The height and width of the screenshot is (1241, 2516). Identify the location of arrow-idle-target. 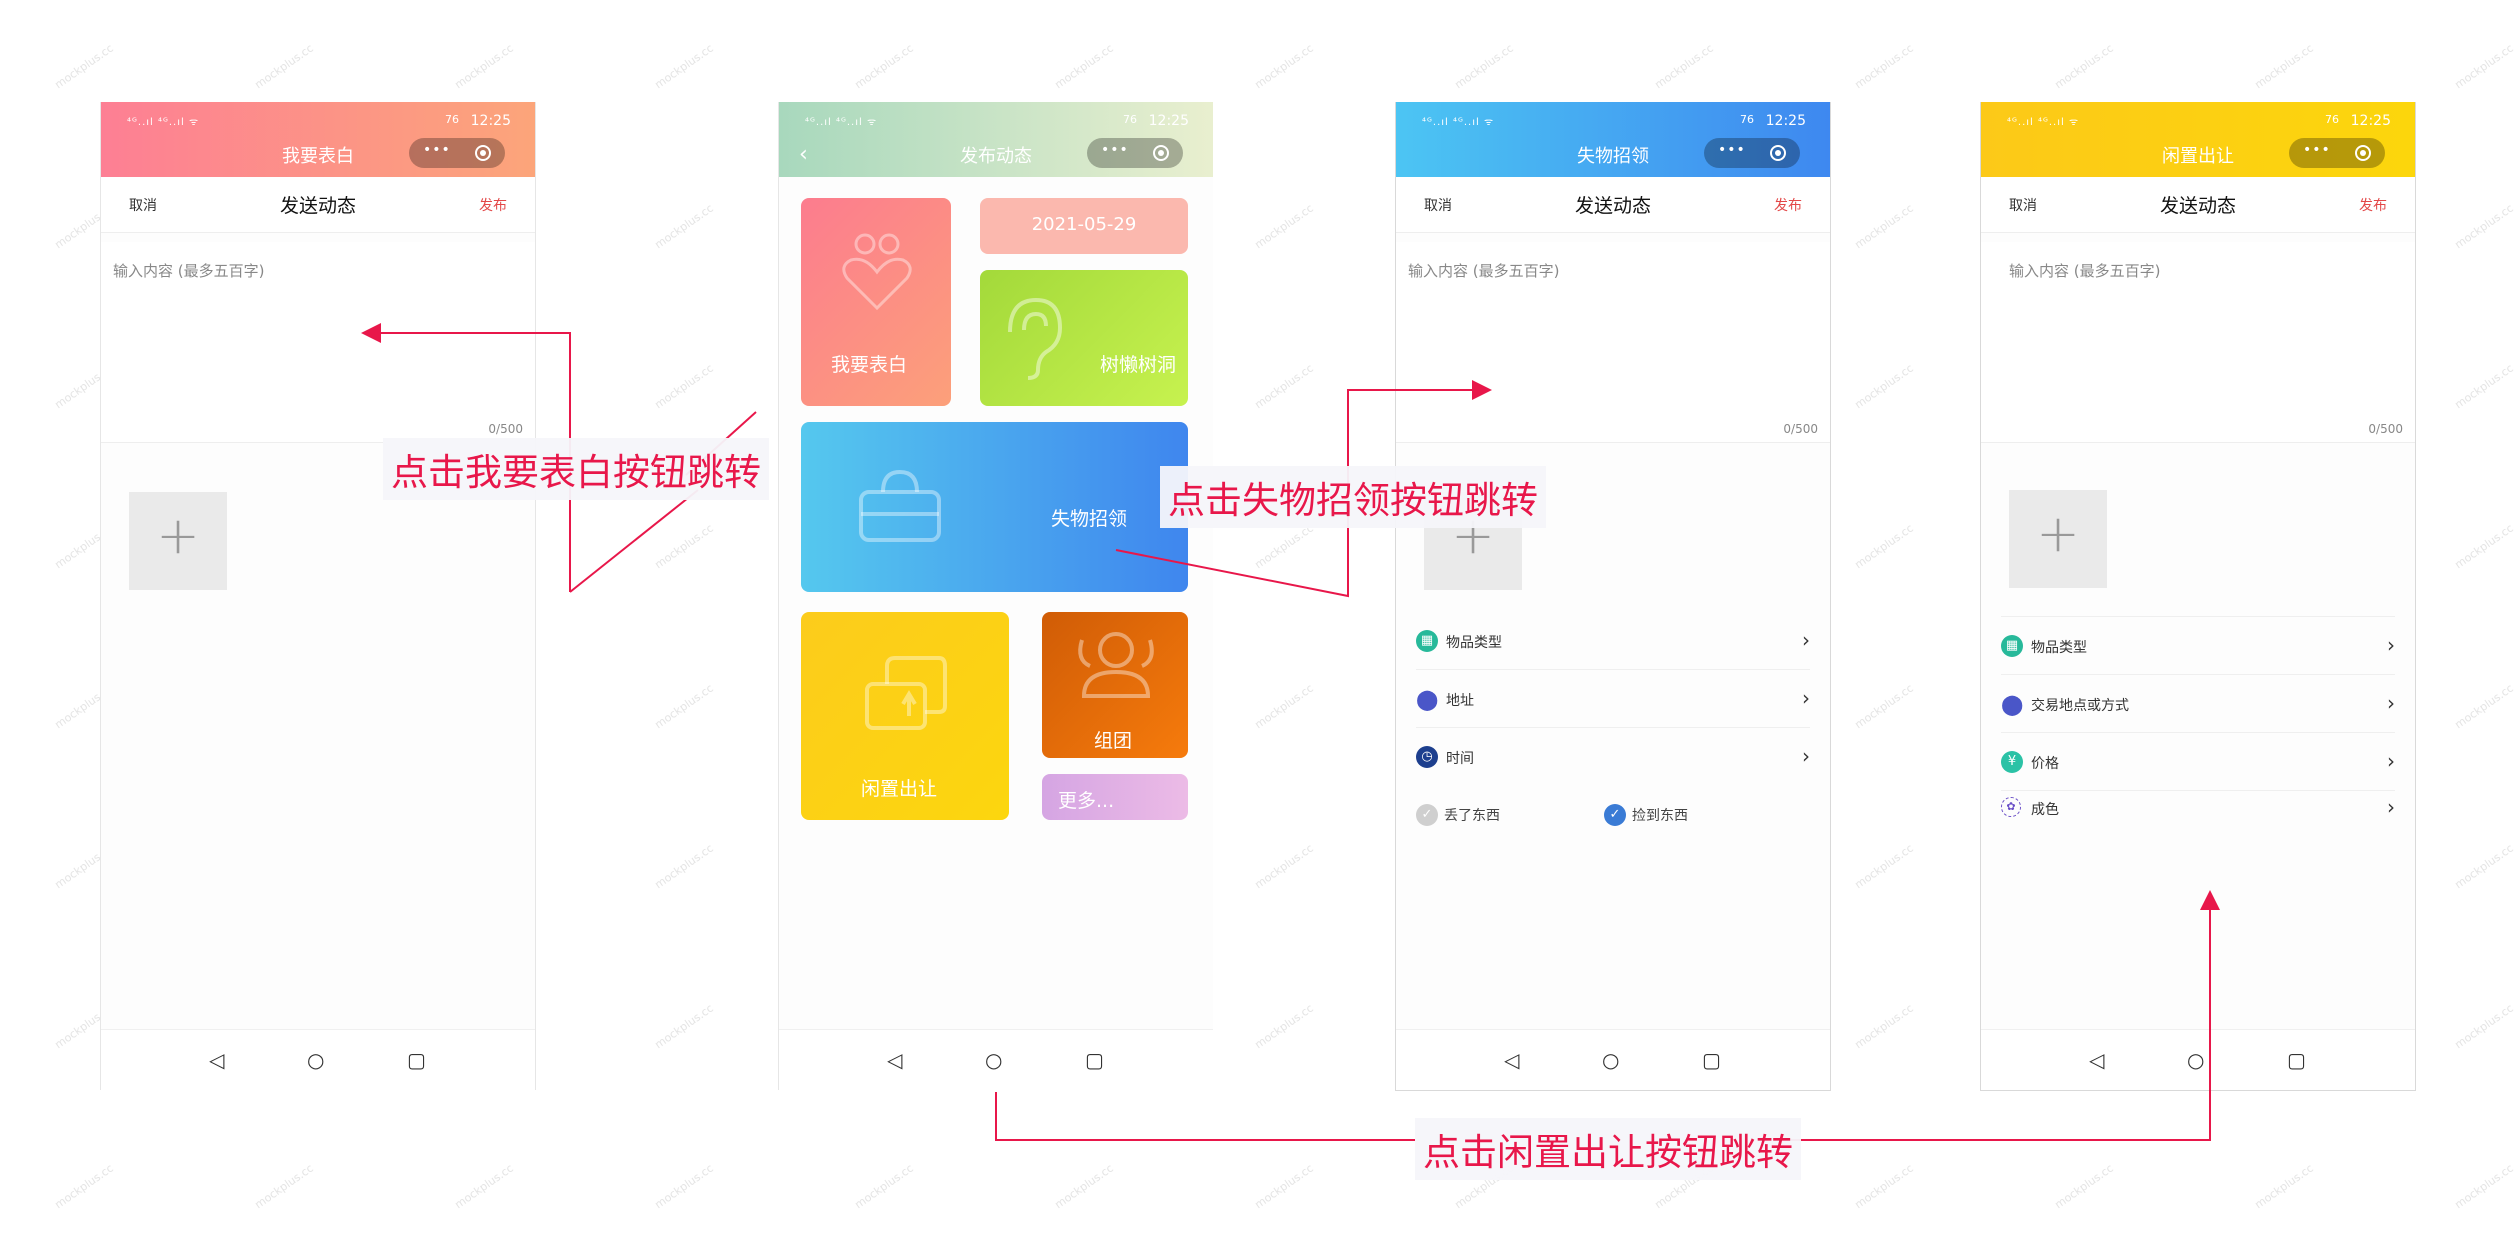
(2005, 1015).